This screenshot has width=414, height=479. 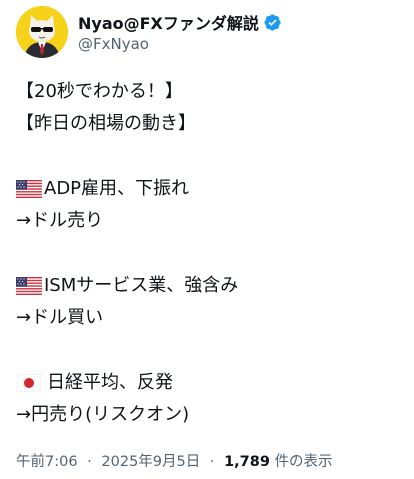 I want to click on text-line: 【昨日の相場の動き】, so click(x=106, y=123).